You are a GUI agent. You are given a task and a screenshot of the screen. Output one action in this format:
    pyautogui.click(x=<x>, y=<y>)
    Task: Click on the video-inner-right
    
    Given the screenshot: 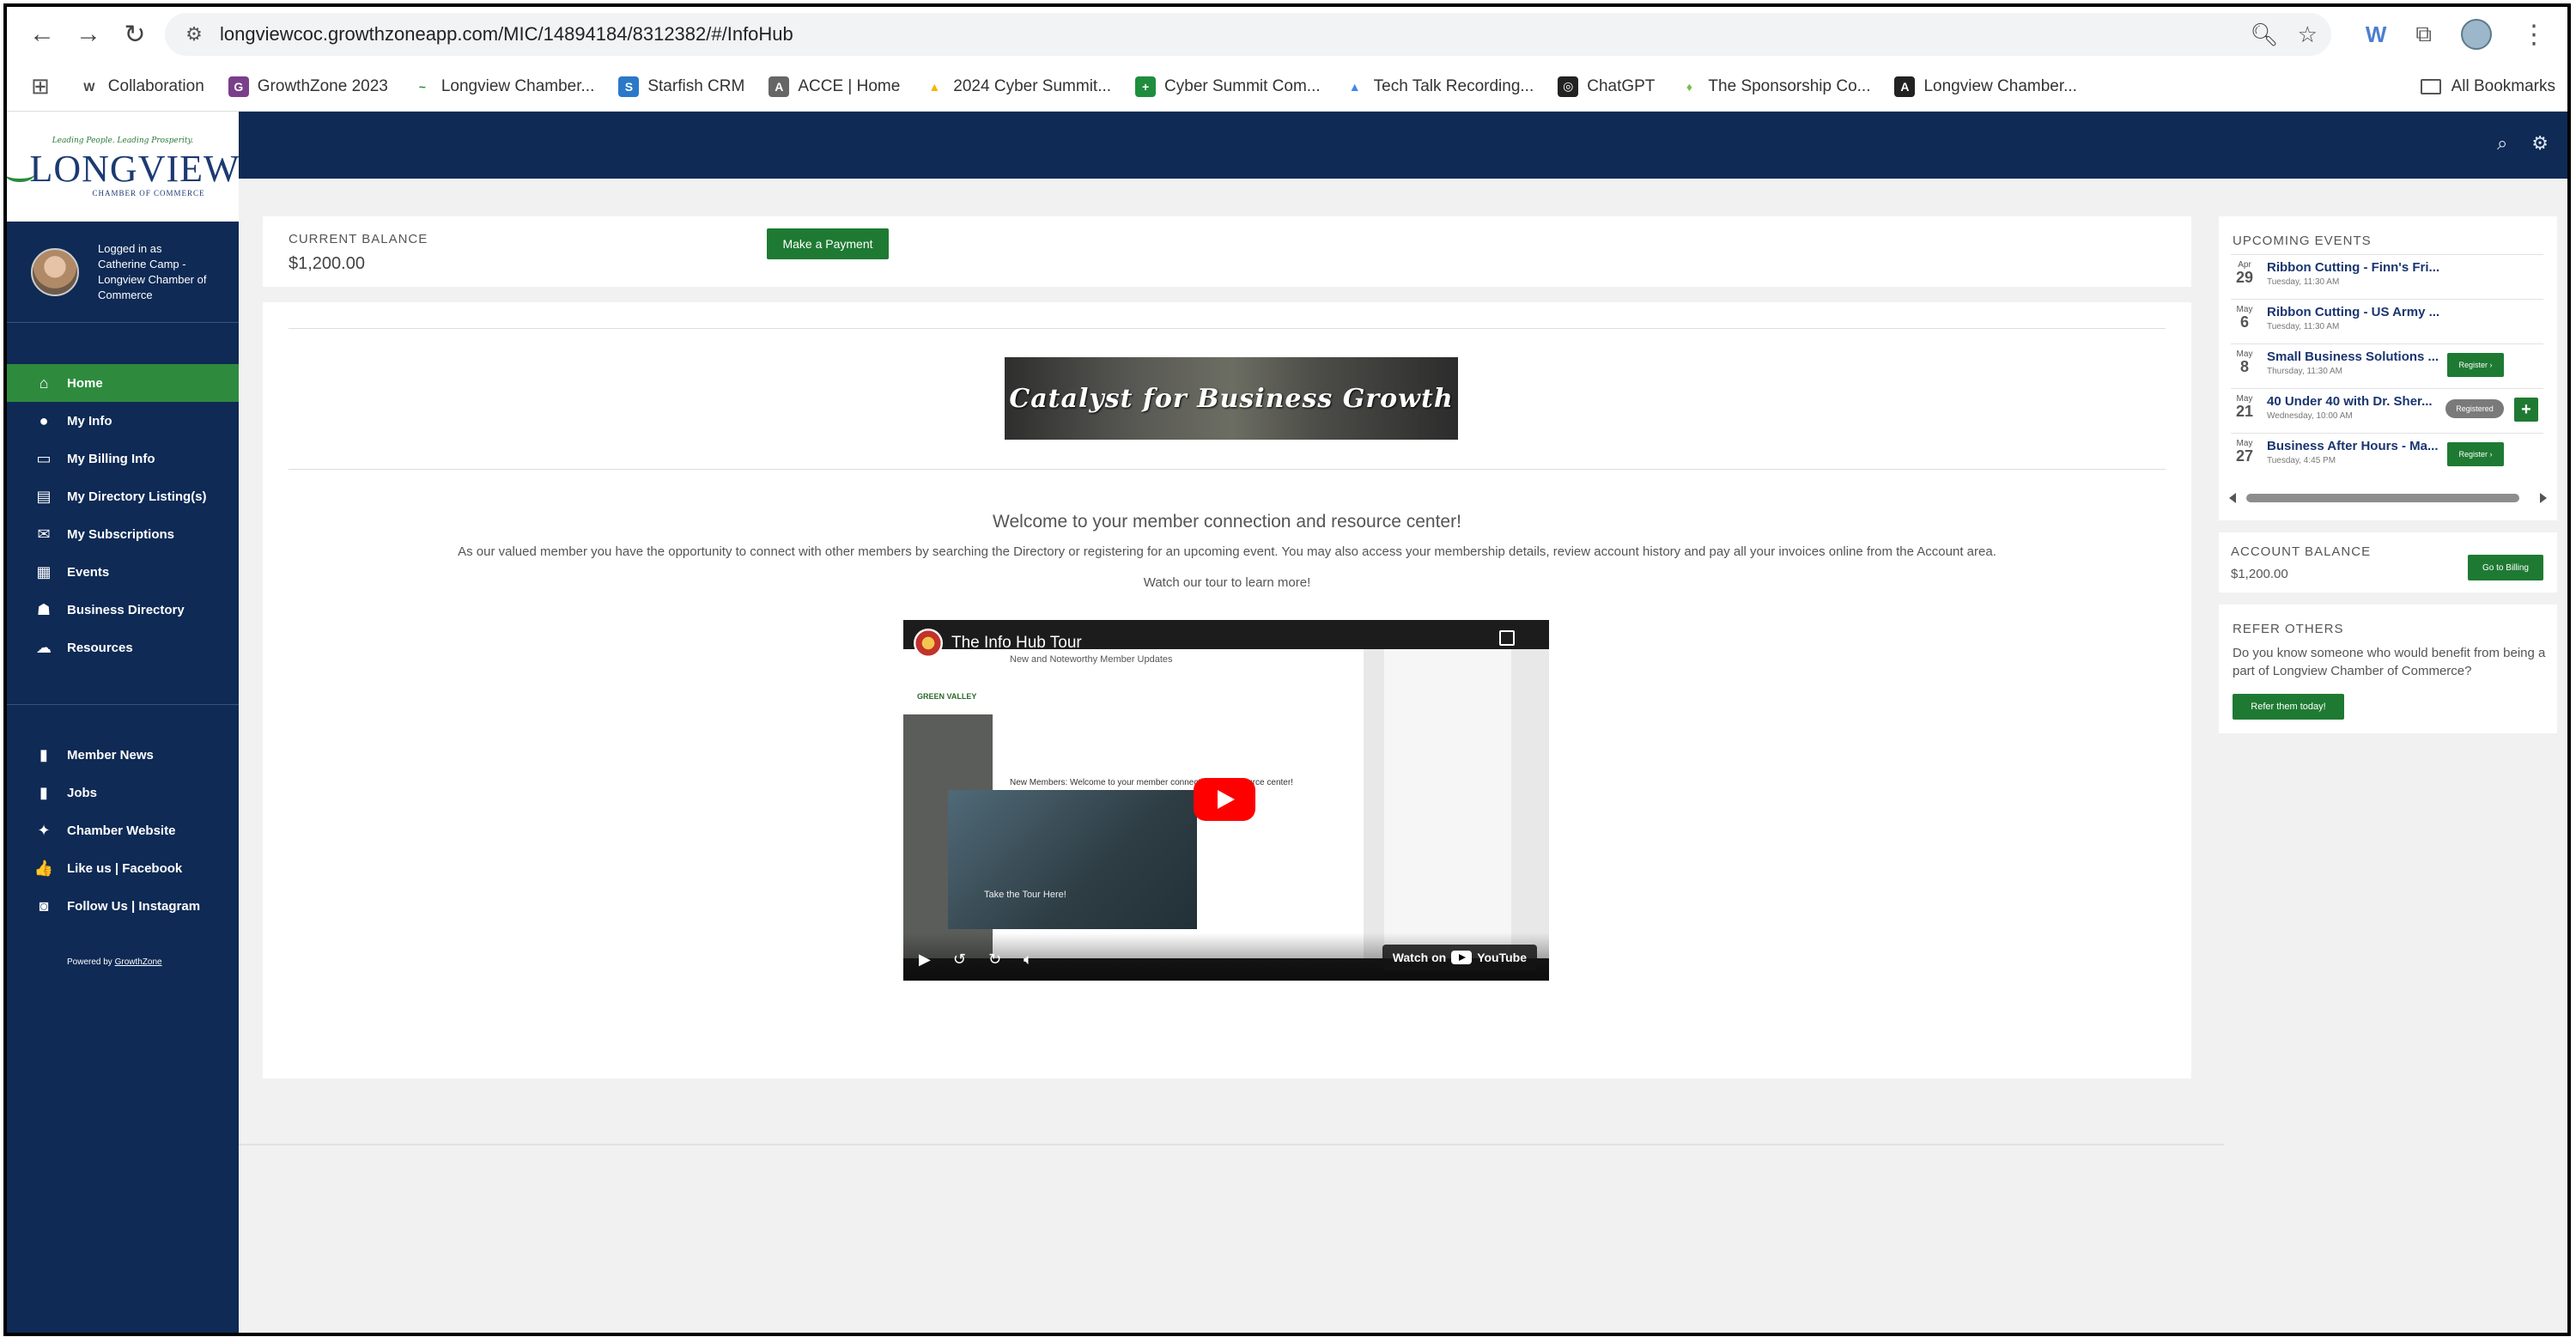 What is the action you would take?
    pyautogui.click(x=1448, y=803)
    